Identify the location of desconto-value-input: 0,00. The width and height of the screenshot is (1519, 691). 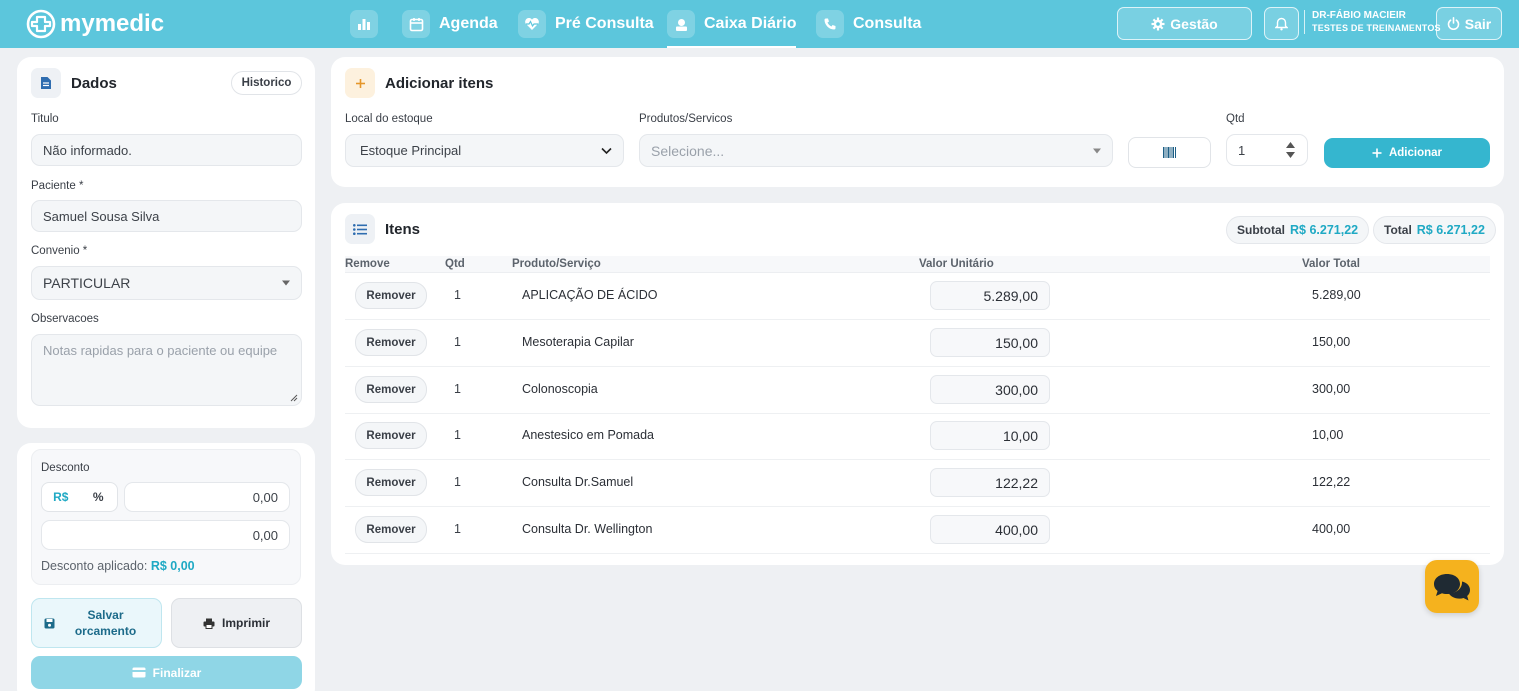
(207, 497).